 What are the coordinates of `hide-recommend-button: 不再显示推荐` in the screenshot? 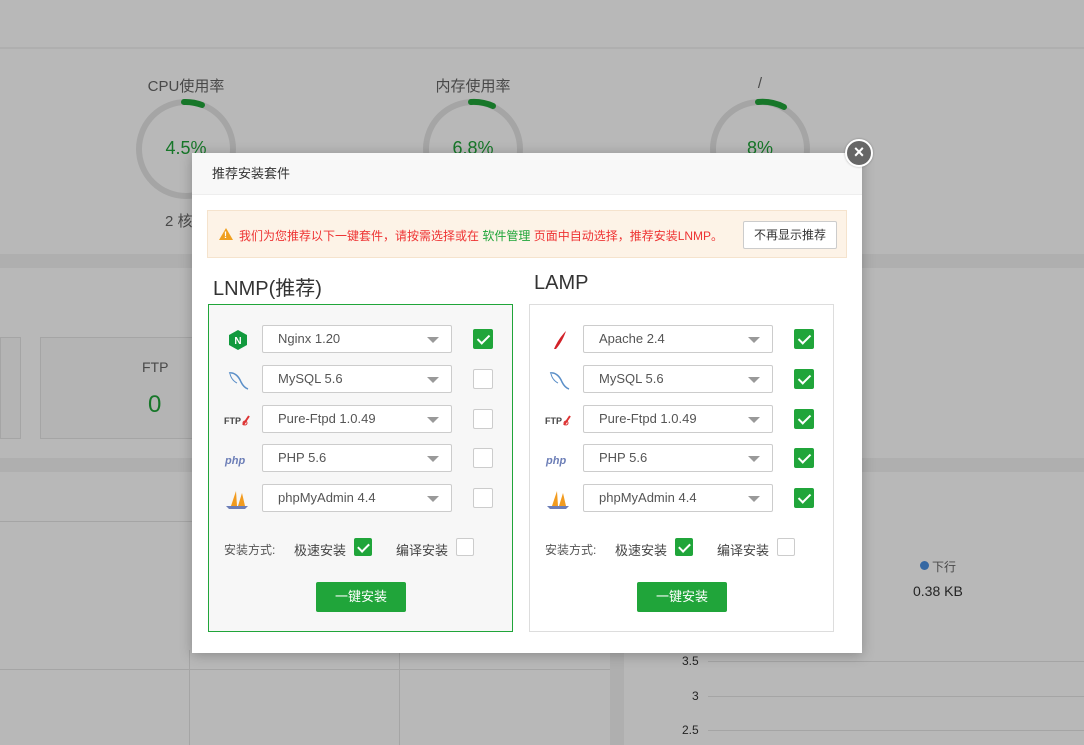 It's located at (790, 235).